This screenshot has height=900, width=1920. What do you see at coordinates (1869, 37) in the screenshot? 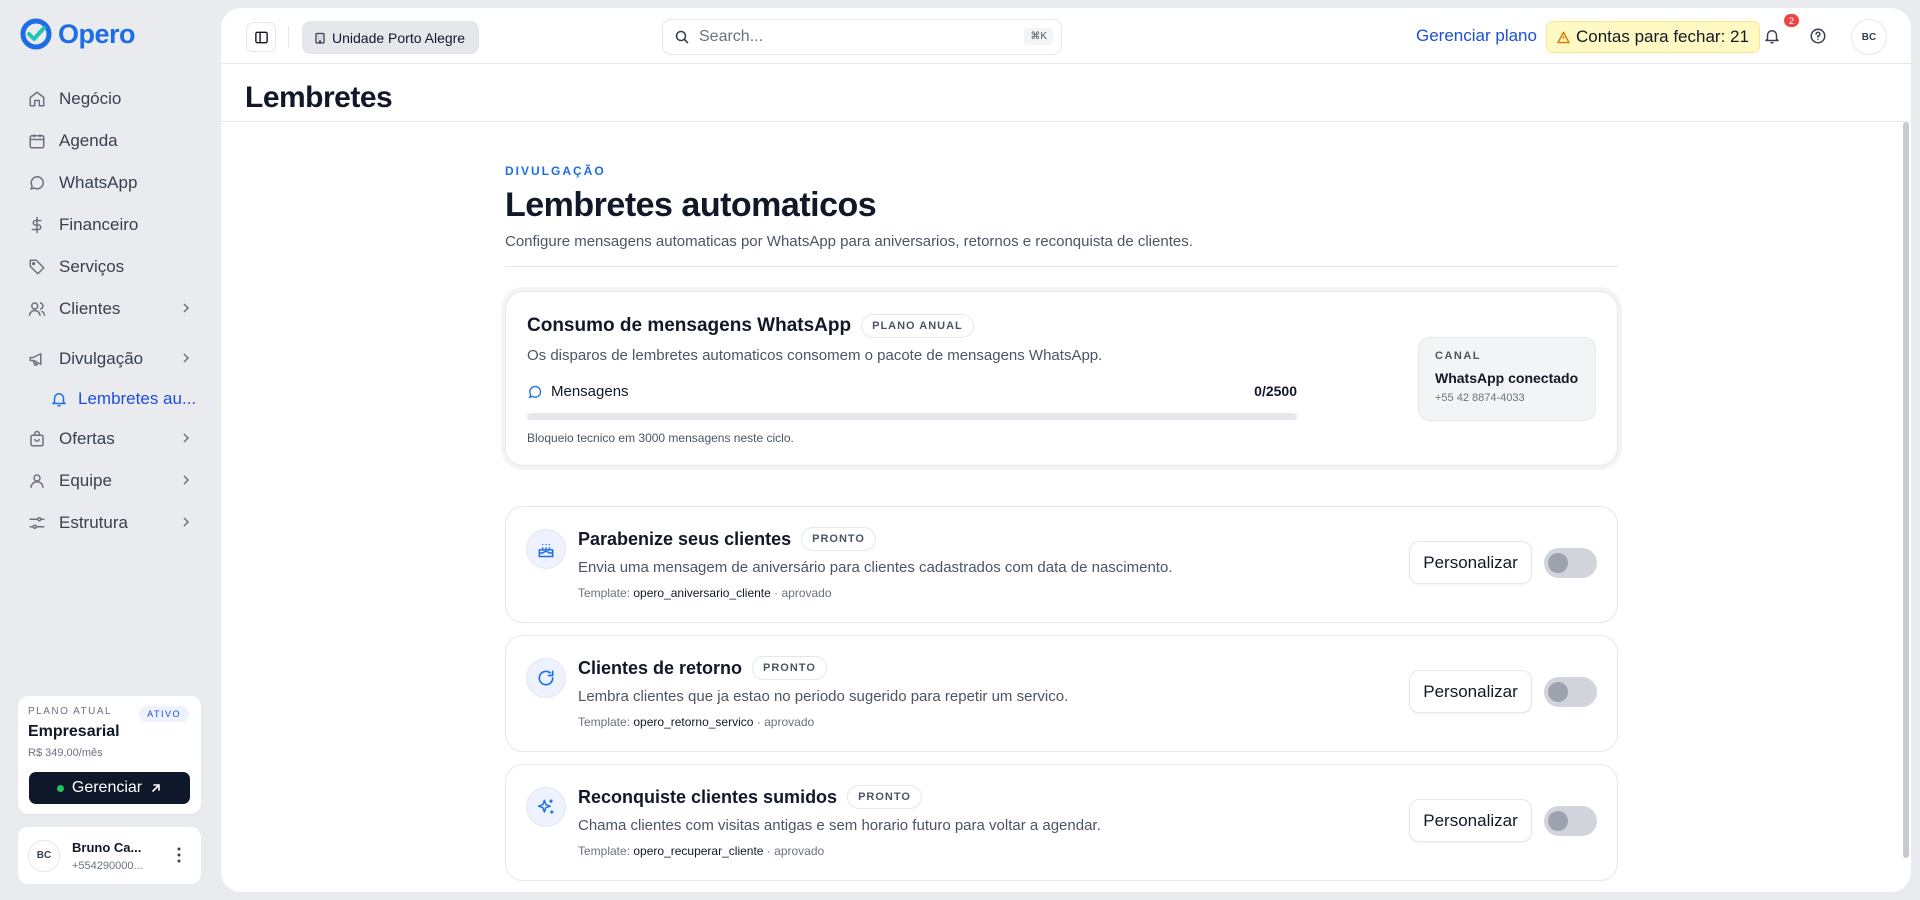
I see `user-avatar-button: BC` at bounding box center [1869, 37].